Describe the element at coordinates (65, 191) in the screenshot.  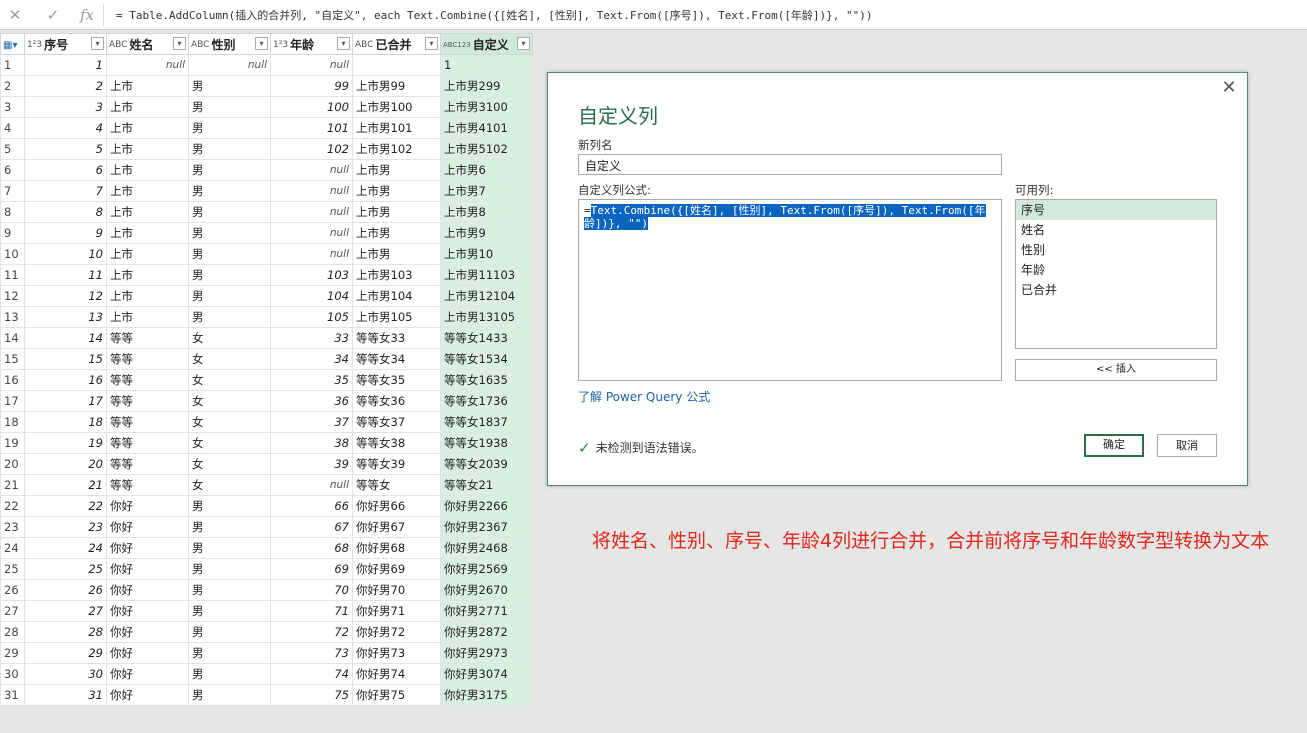
I see `table-cell: 7` at that location.